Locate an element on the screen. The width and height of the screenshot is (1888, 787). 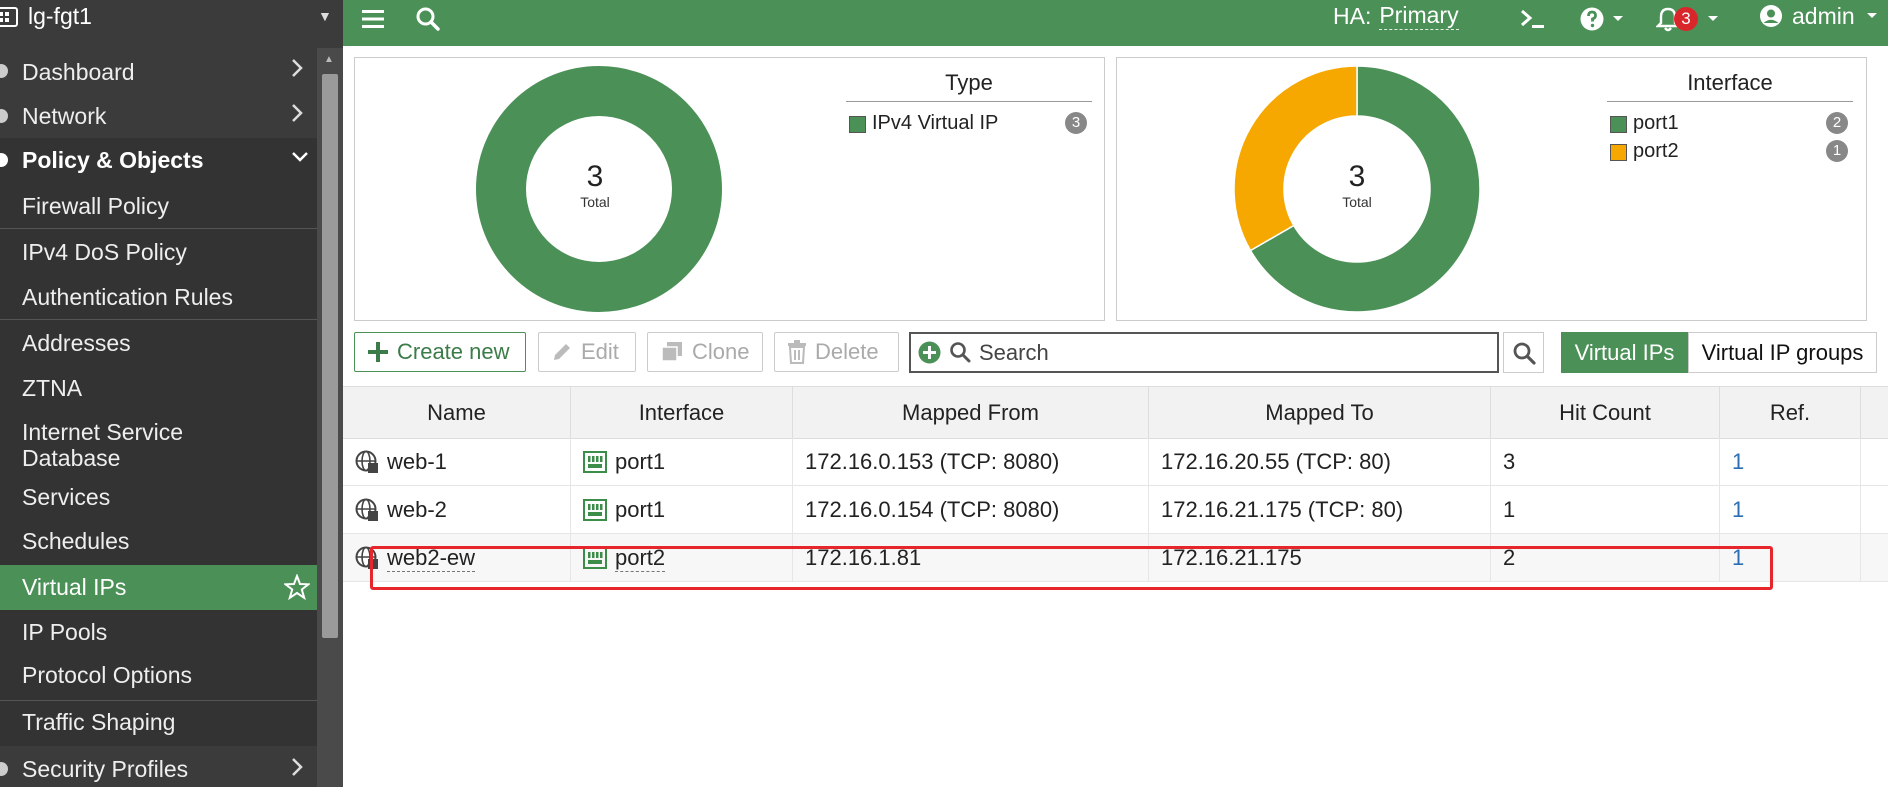
sidebar-item-protocol-options: Protocol Options is located at coordinates (158, 677).